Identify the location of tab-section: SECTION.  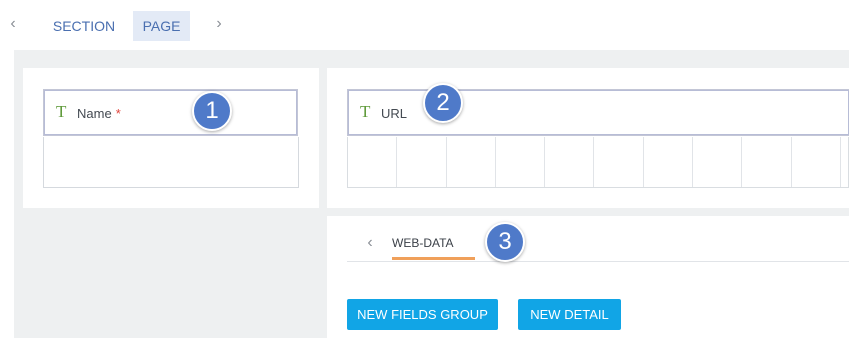
(84, 26).